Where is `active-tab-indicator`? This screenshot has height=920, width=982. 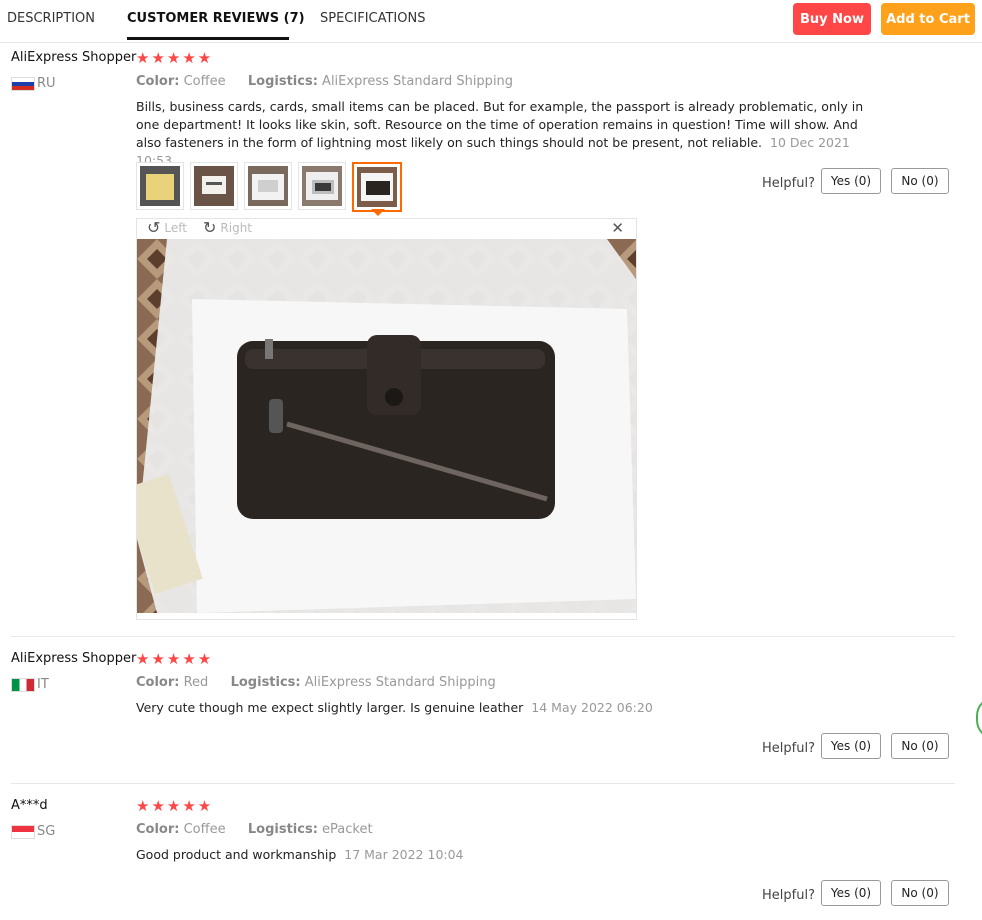
active-tab-indicator is located at coordinates (208, 38).